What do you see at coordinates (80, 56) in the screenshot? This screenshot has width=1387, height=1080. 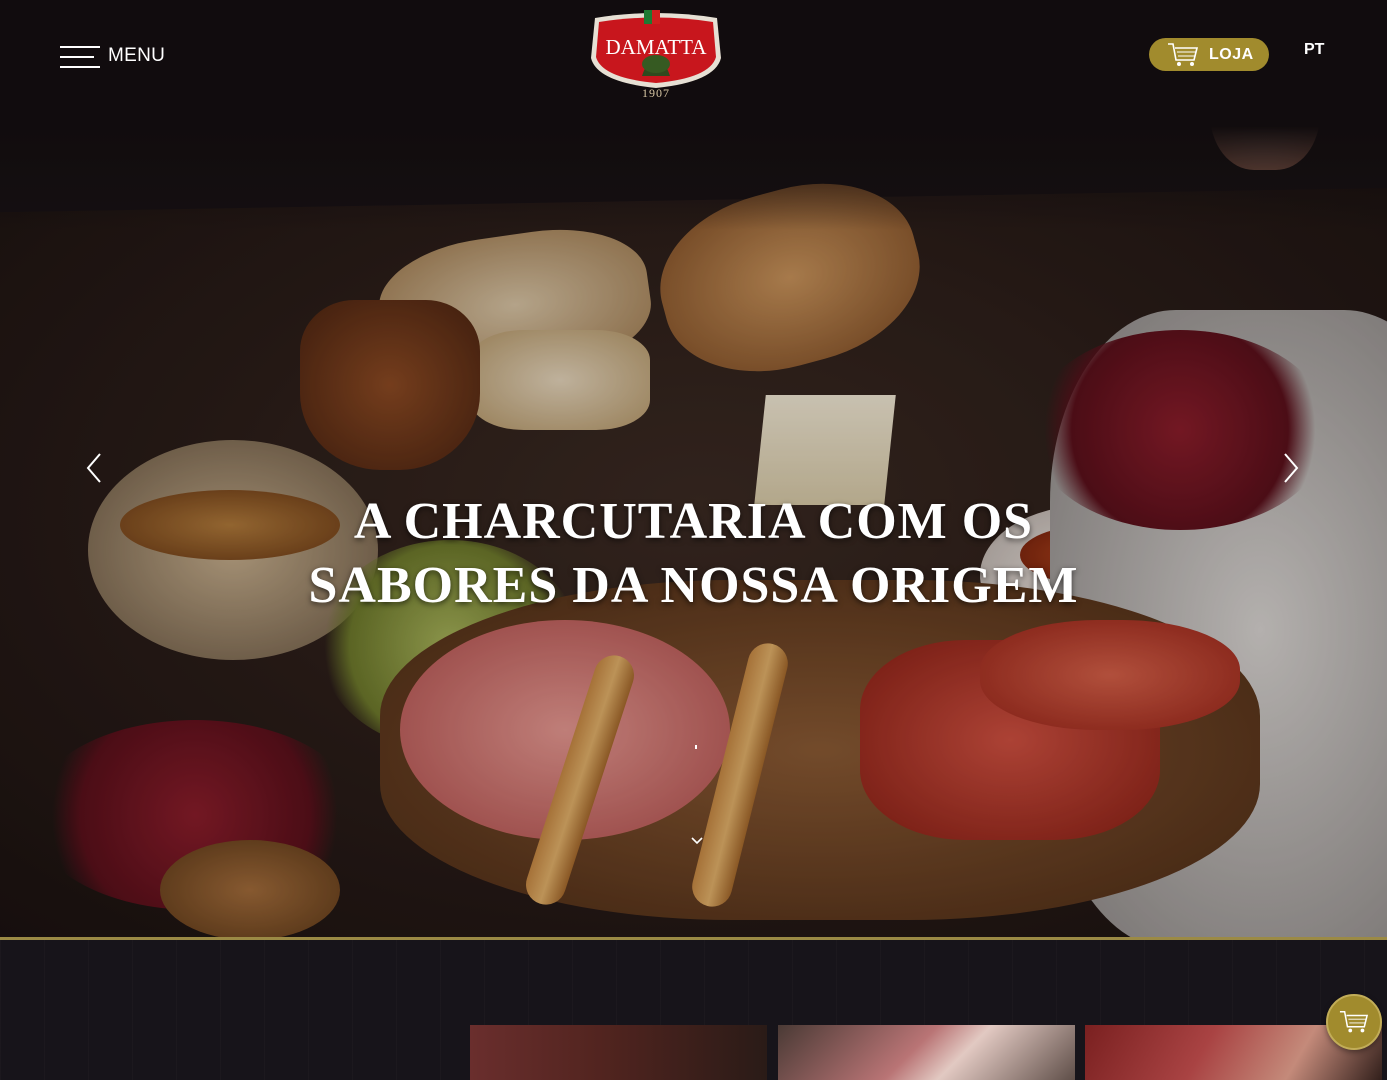 I see `hamburger-icon` at bounding box center [80, 56].